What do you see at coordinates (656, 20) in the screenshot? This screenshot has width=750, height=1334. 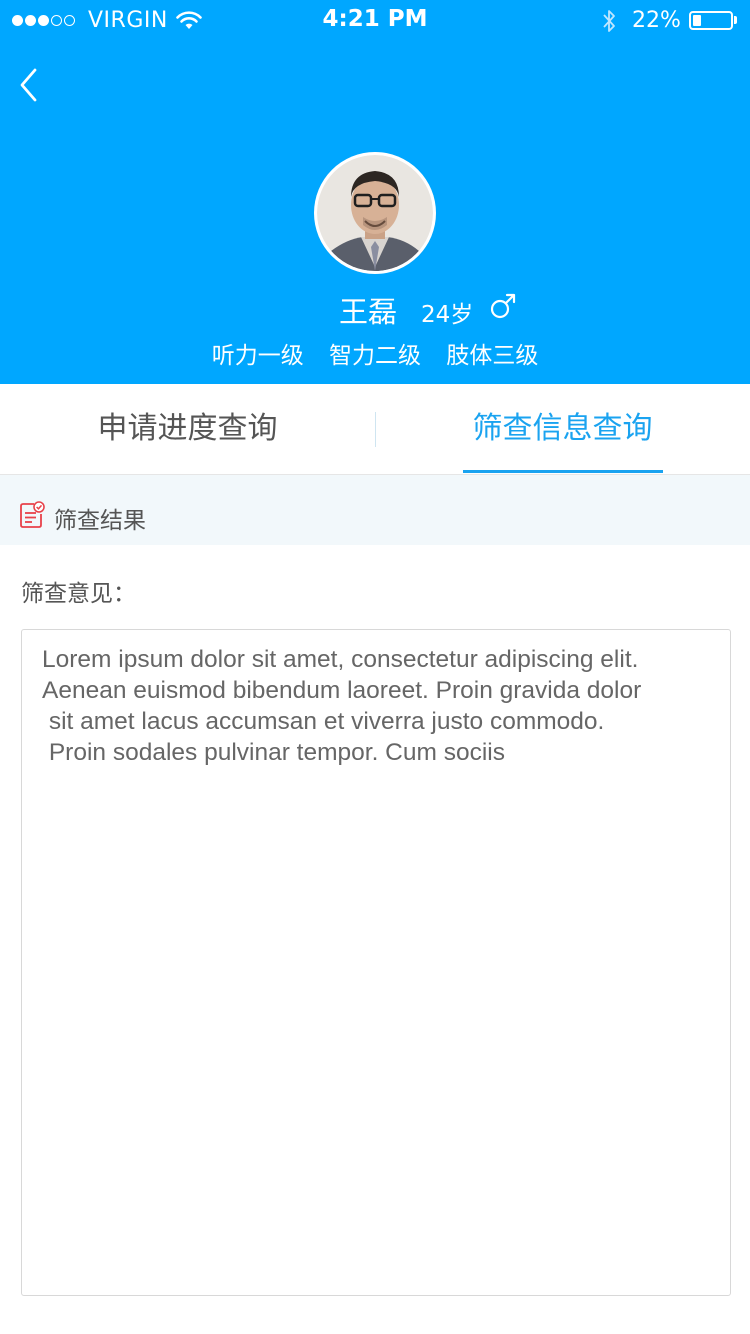 I see `battery-percent: 22%` at bounding box center [656, 20].